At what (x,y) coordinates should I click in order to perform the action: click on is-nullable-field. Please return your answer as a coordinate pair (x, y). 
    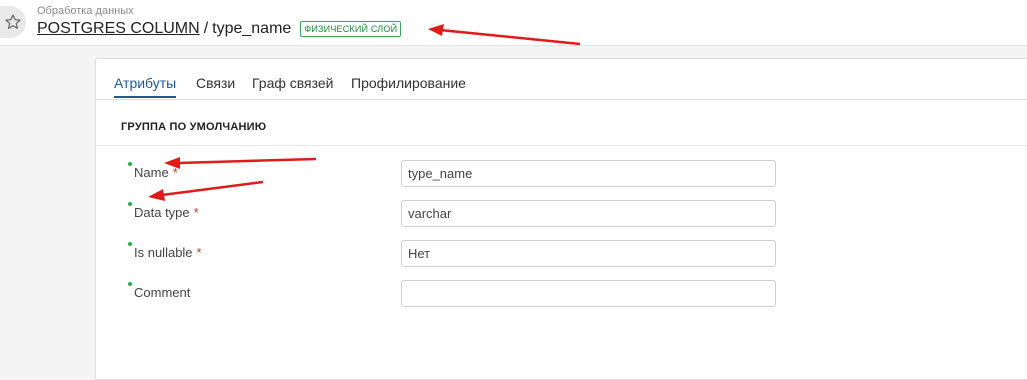
    Looking at the image, I should click on (588, 253).